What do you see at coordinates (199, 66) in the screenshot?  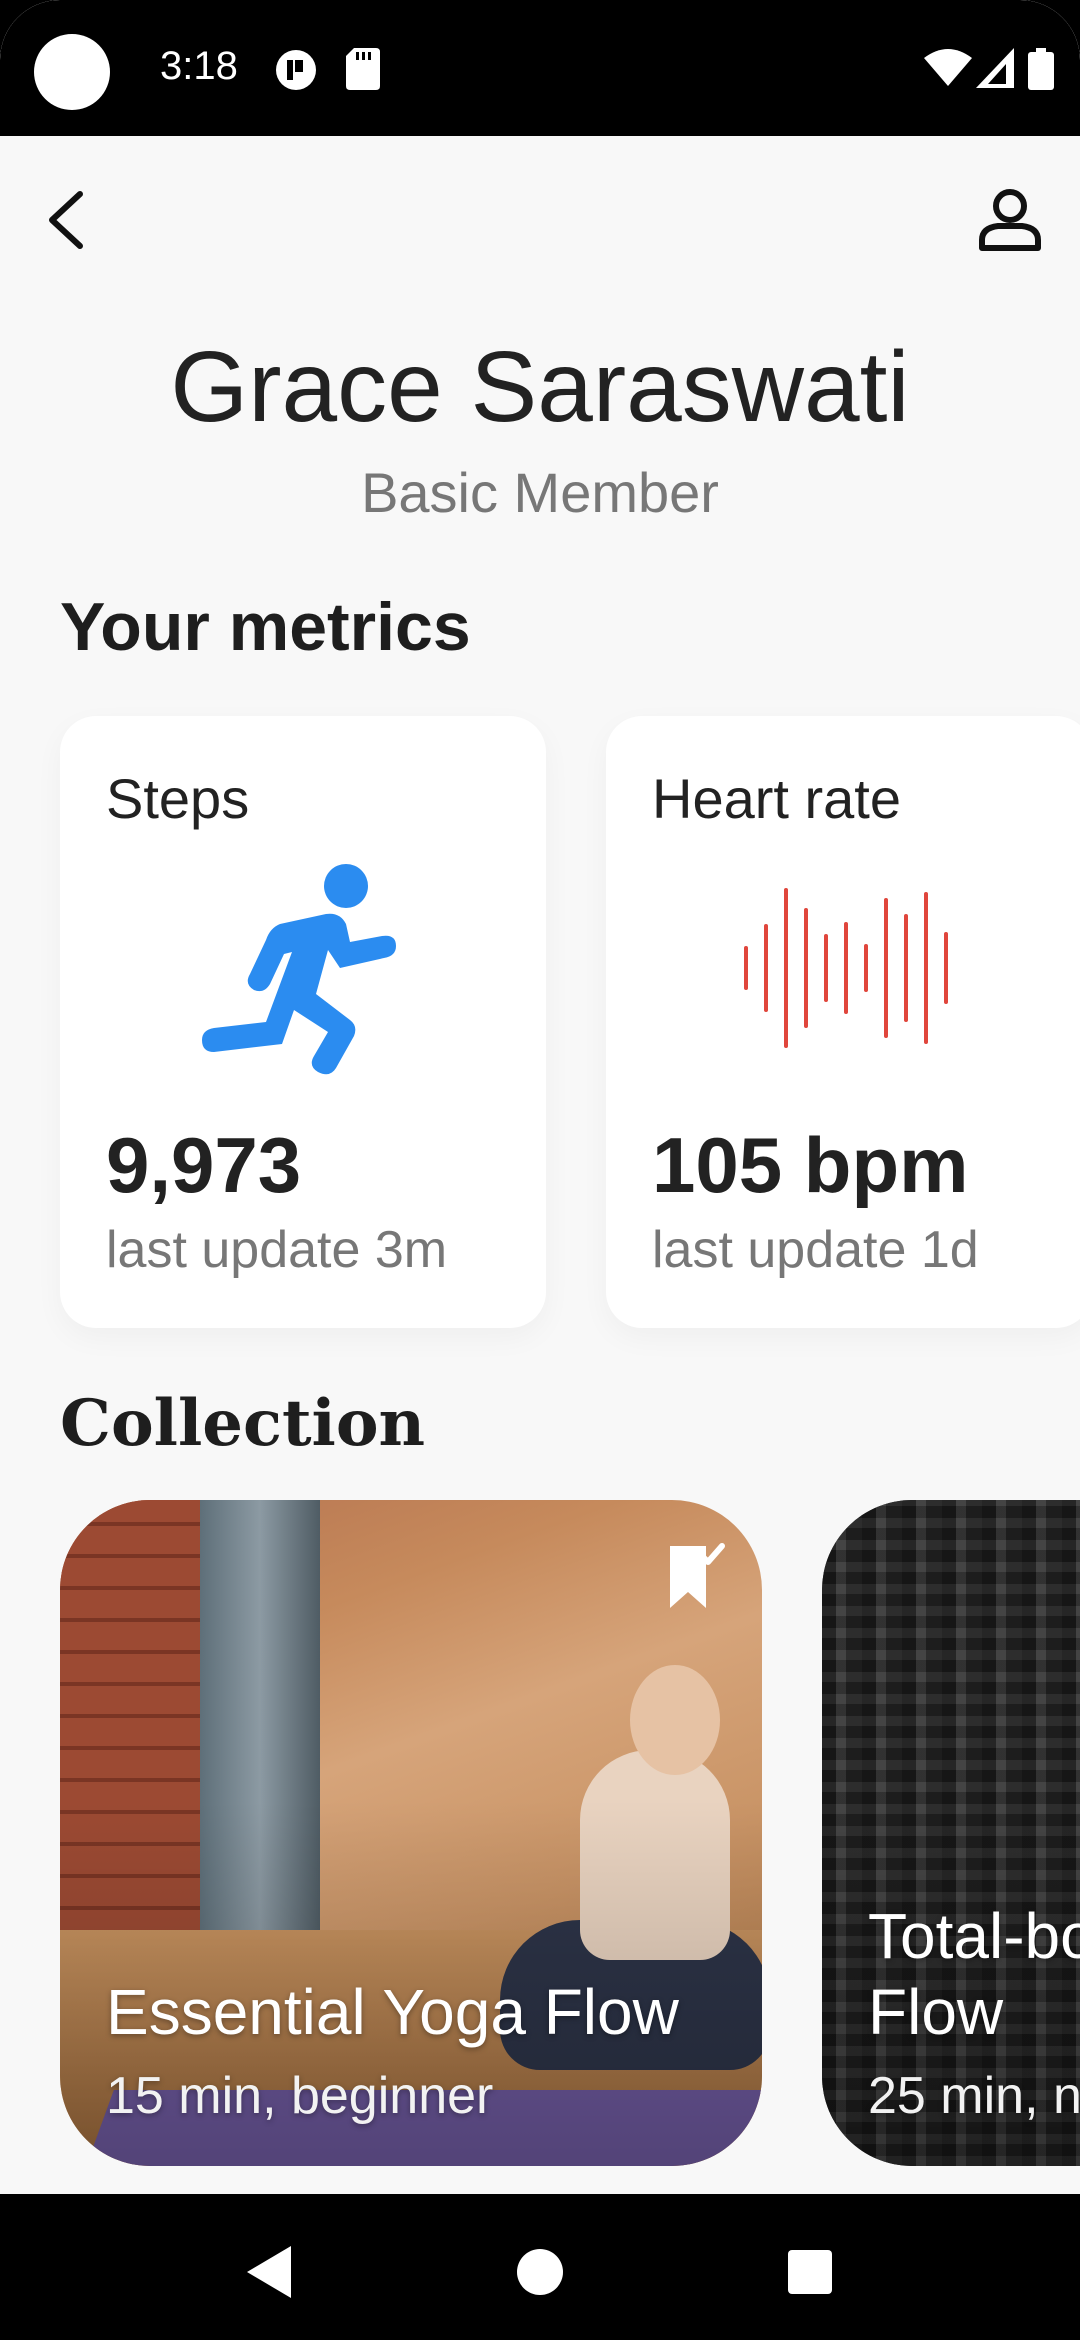 I see `status-time: 3:18` at bounding box center [199, 66].